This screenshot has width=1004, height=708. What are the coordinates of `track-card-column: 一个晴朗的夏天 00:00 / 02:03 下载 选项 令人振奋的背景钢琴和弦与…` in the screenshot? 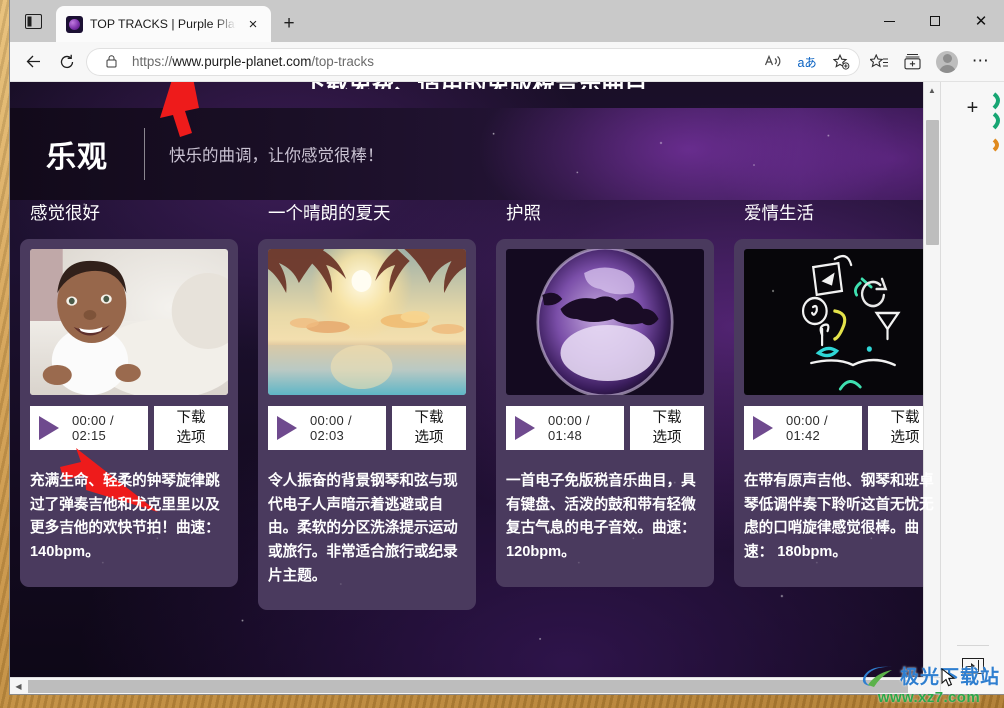 It's located at (367, 405).